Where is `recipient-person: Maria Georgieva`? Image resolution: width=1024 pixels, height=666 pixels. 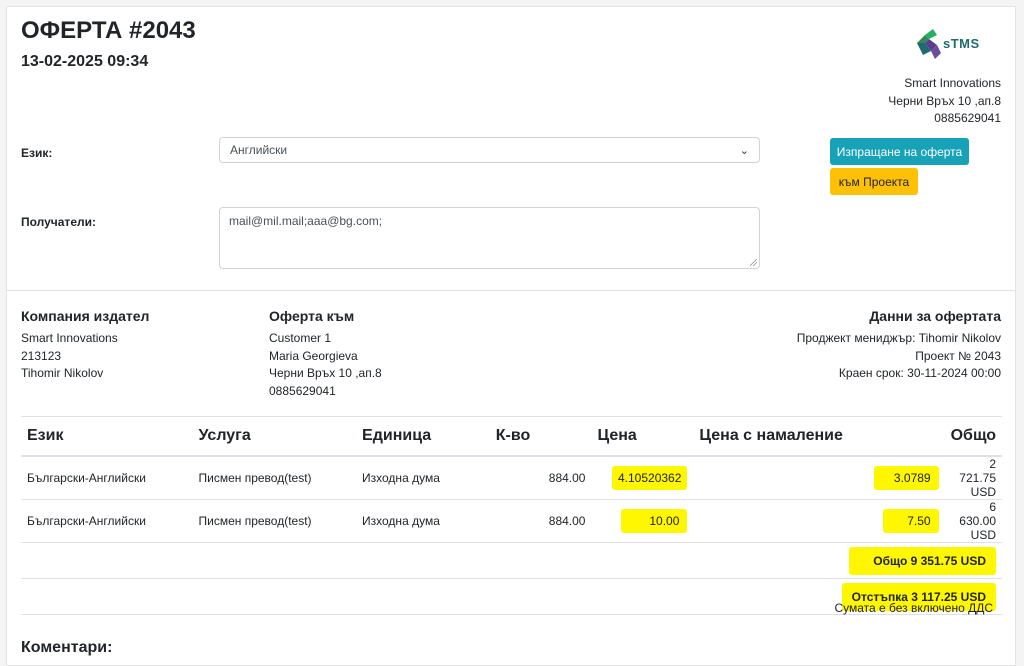 recipient-person: Maria Georgieva is located at coordinates (313, 355).